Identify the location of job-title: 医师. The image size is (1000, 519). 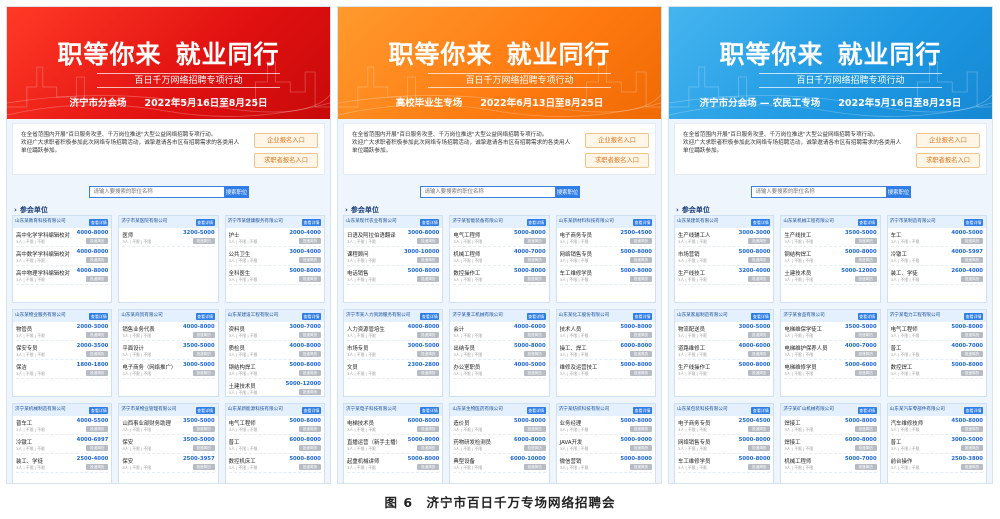
(127, 235).